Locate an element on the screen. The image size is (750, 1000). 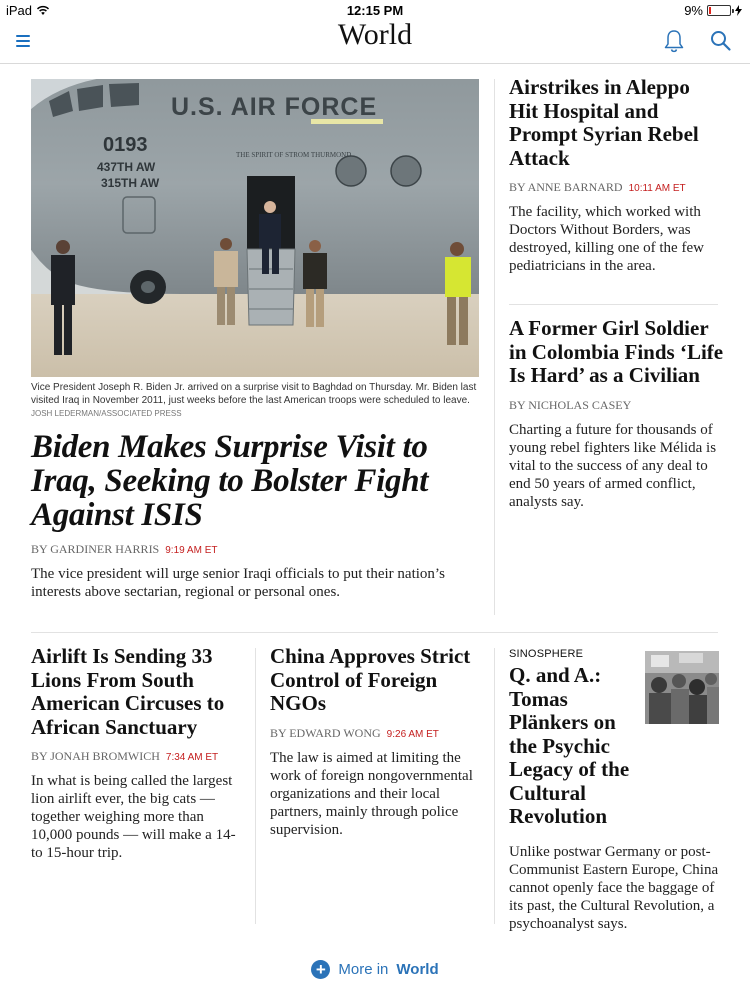
tail-number: 0193 is located at coordinates (125, 145).